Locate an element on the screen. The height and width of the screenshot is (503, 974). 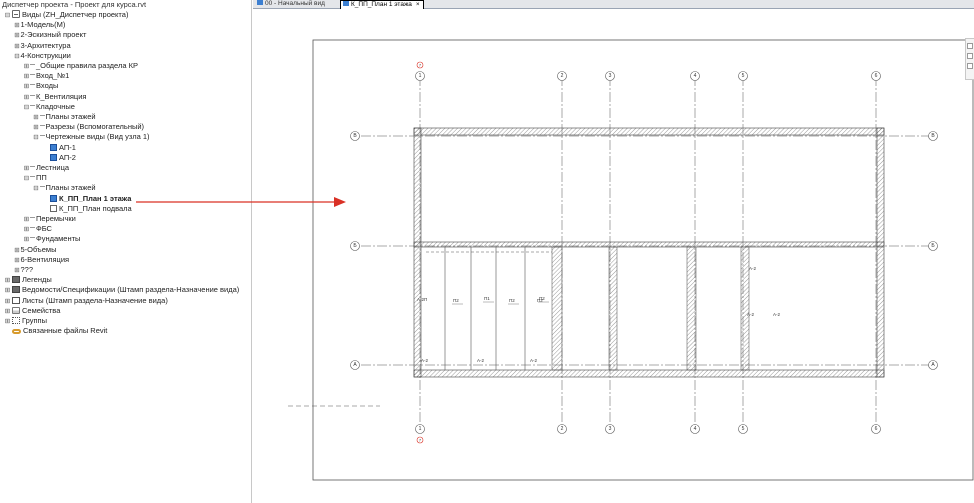
tree-item-label: Группы is located at coordinates (34, 320).